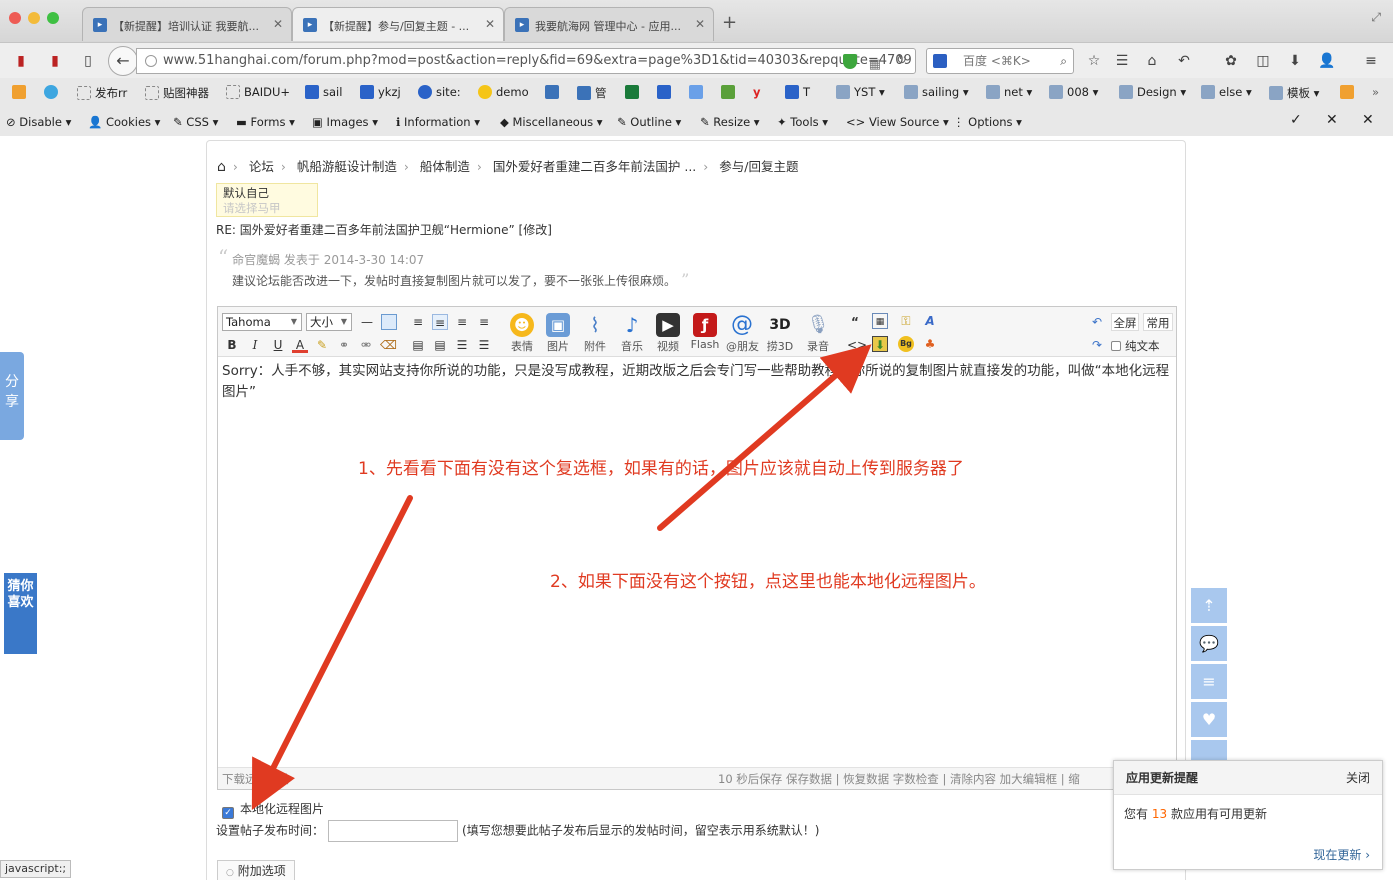 Image resolution: width=1393 pixels, height=883 pixels. I want to click on bookmark-ykzj: ykzj, so click(380, 92).